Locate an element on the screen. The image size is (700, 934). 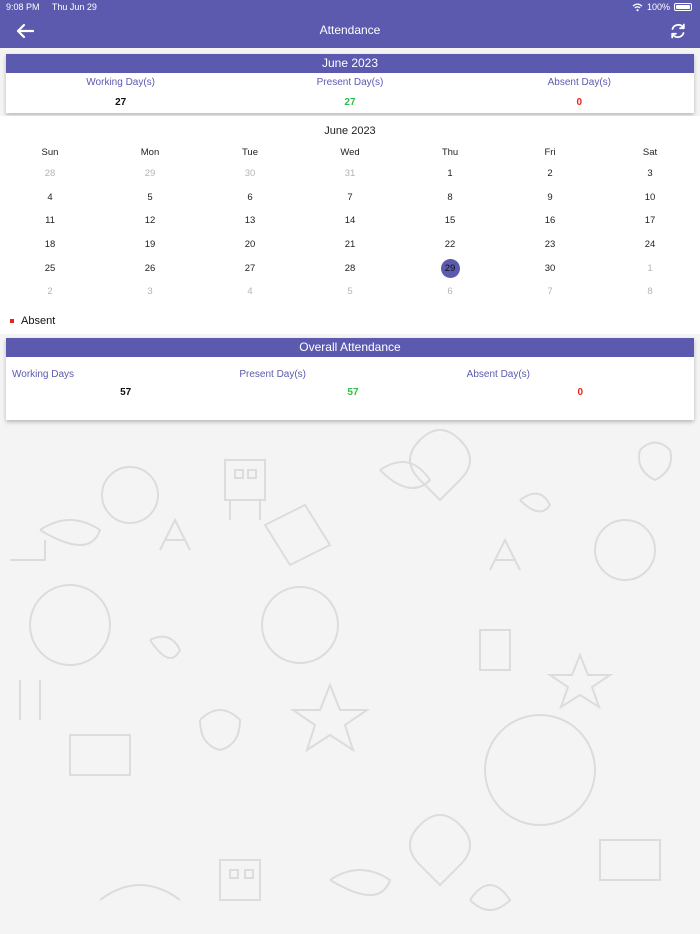
calendar-day: 29 is located at coordinates (150, 173).